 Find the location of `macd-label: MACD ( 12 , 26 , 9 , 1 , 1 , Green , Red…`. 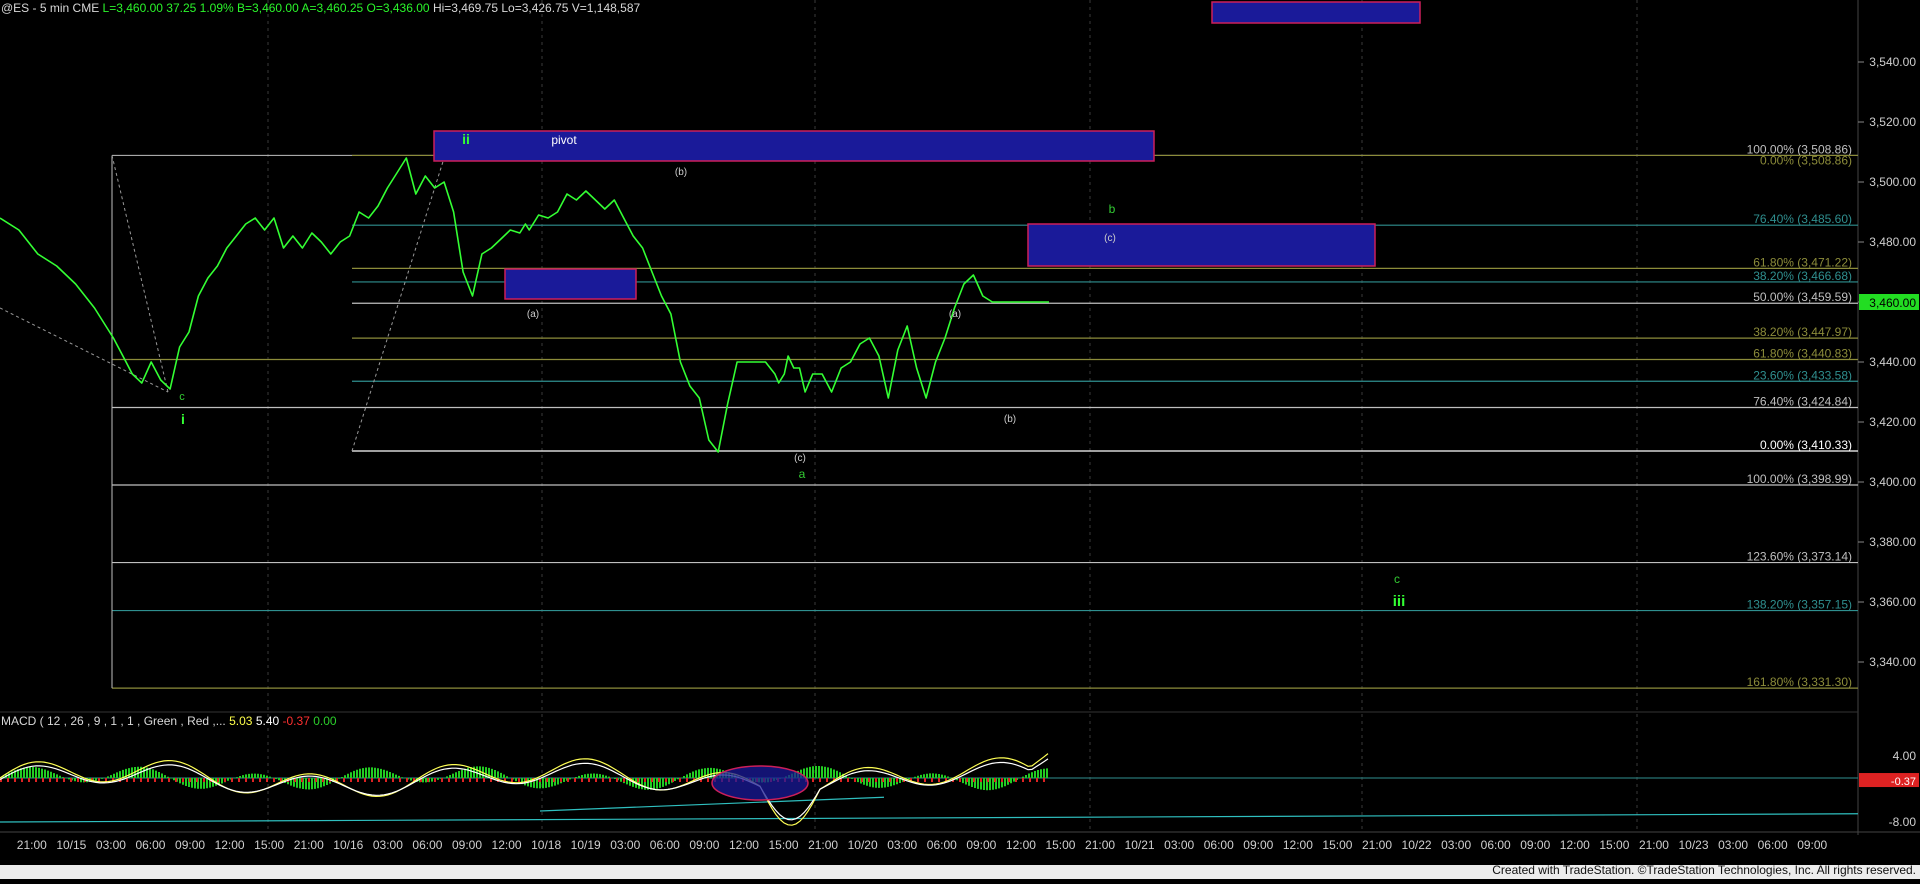

macd-label: MACD ( 12 , 26 , 9 , 1 , 1 , Green , Red… is located at coordinates (113, 721).